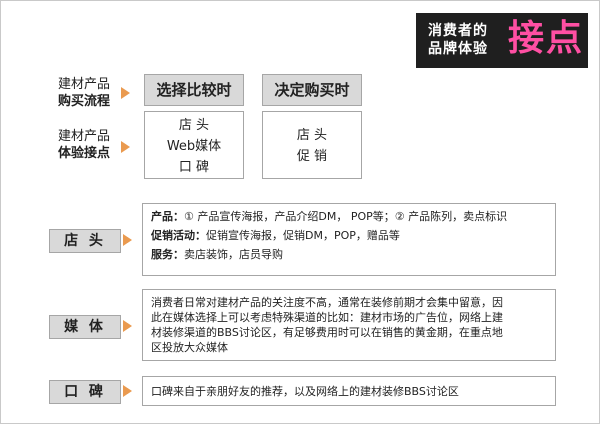 Image resolution: width=600 pixels, height=424 pixels. Describe the element at coordinates (546, 38) in the screenshot. I see `title-big-text: 接点` at that location.